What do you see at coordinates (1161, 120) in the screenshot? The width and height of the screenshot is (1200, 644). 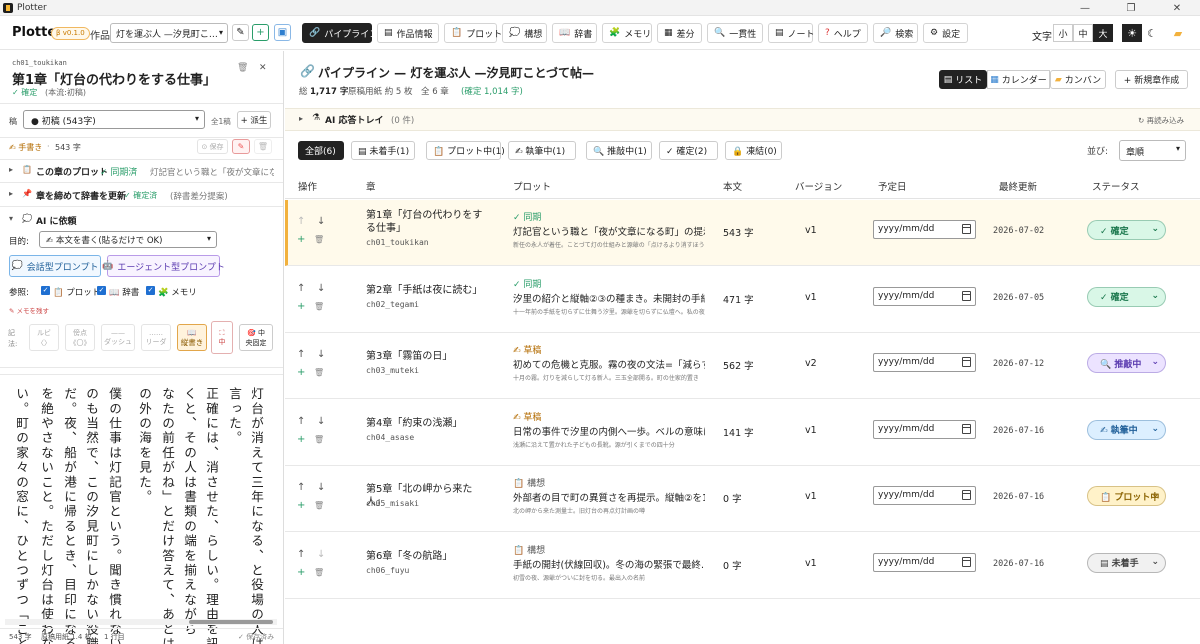 I see `reload-button: ↻ 再読み込み` at bounding box center [1161, 120].